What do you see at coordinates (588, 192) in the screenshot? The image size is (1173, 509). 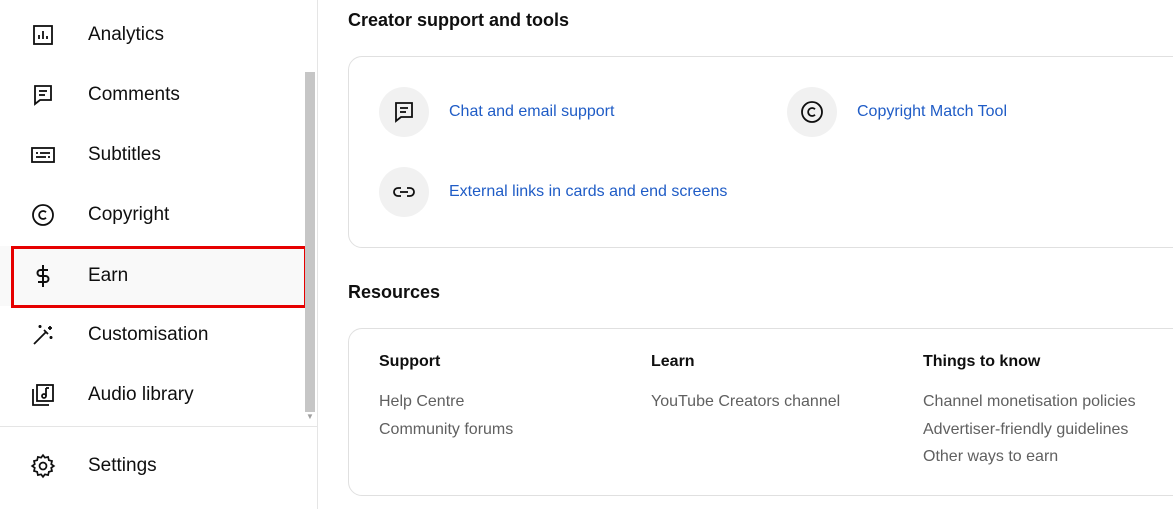 I see `tool-link-label: External links in cards and end screens` at bounding box center [588, 192].